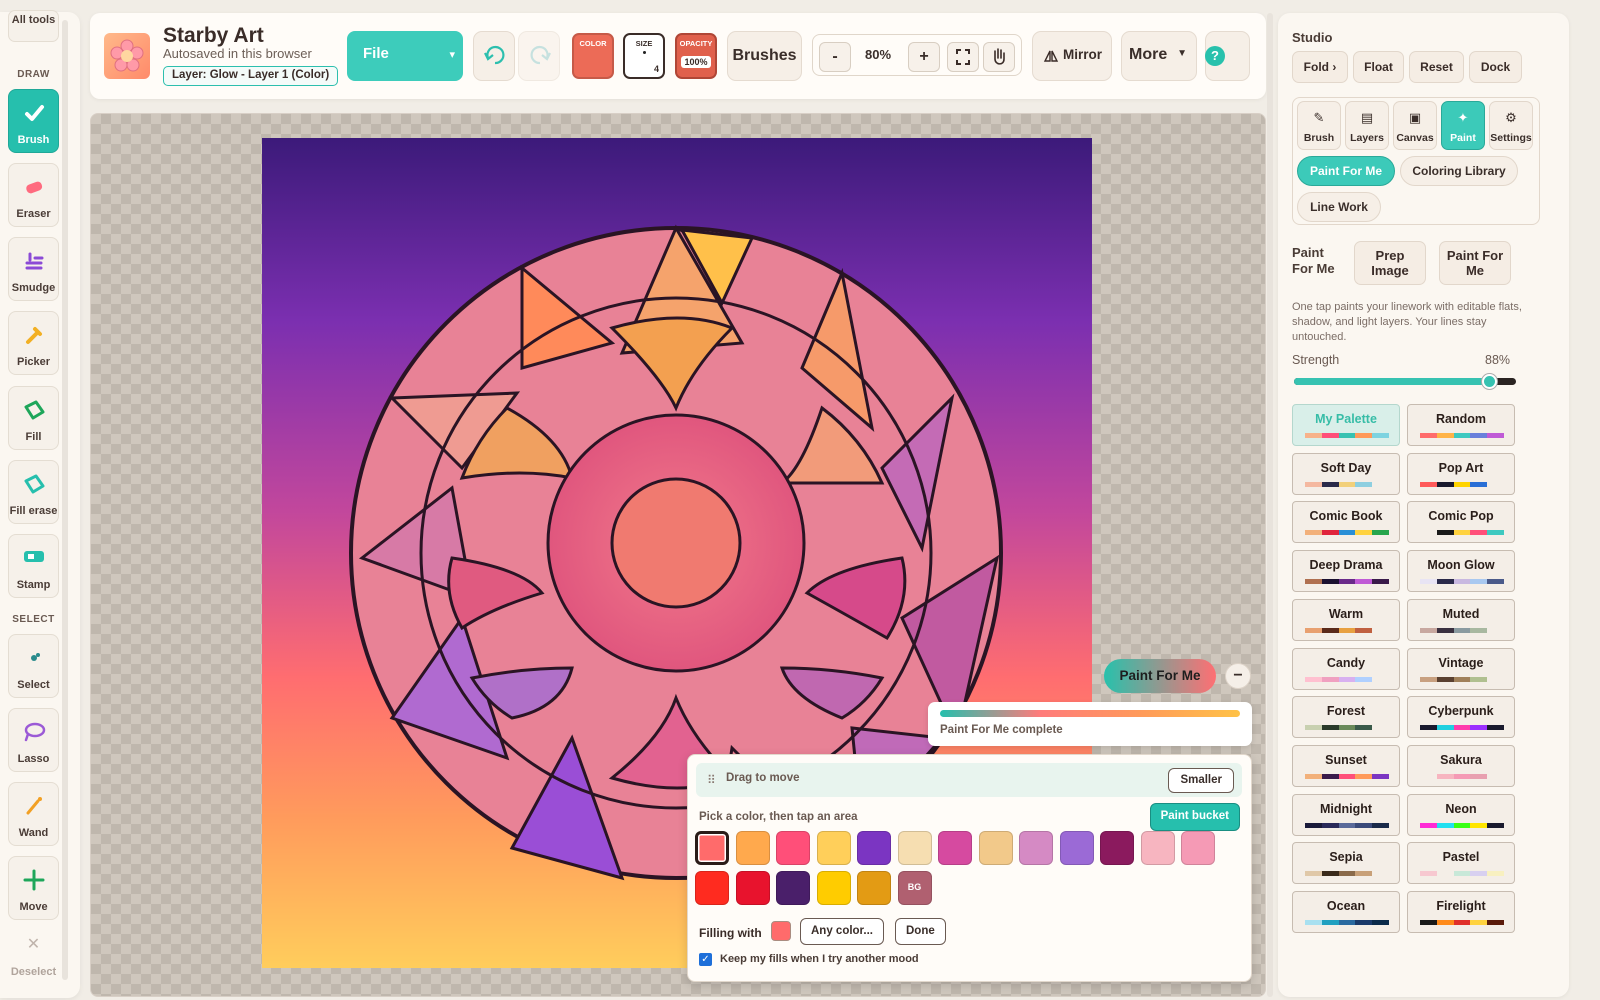 The height and width of the screenshot is (1000, 1600). What do you see at coordinates (1346, 814) in the screenshot?
I see `palette-button: Midnight` at bounding box center [1346, 814].